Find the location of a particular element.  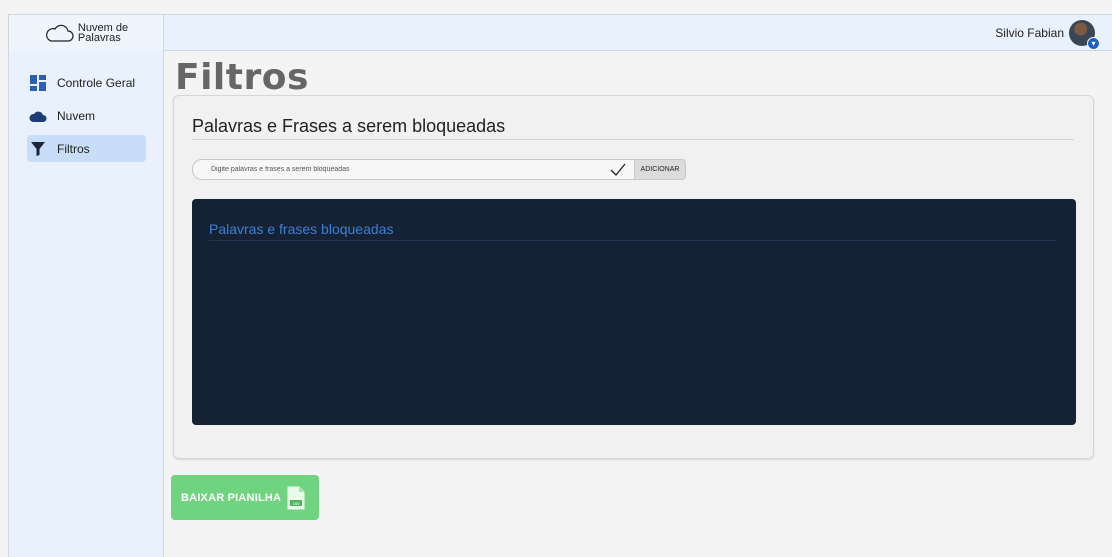

blocked-words-input is located at coordinates (406, 169).